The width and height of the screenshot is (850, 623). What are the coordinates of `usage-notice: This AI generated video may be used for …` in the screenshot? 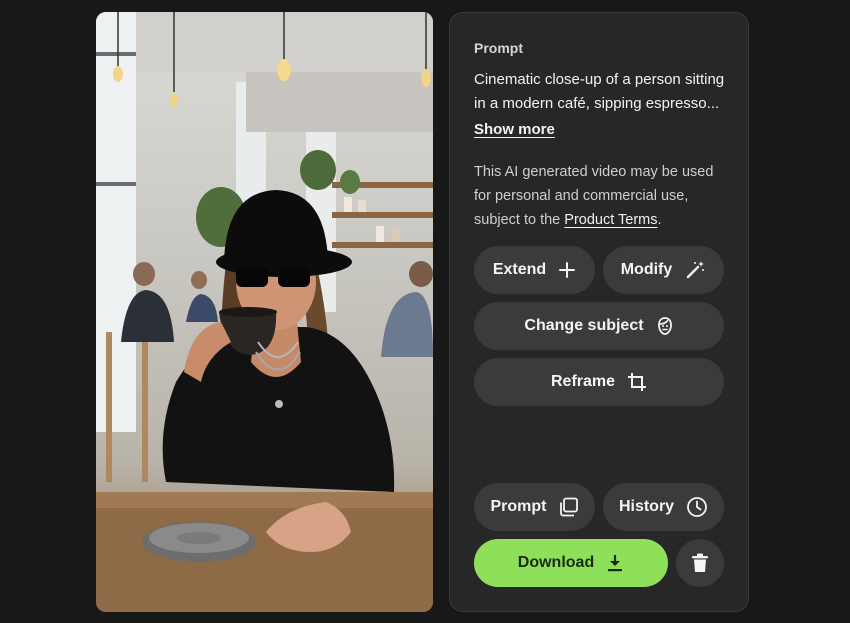 It's located at (602, 196).